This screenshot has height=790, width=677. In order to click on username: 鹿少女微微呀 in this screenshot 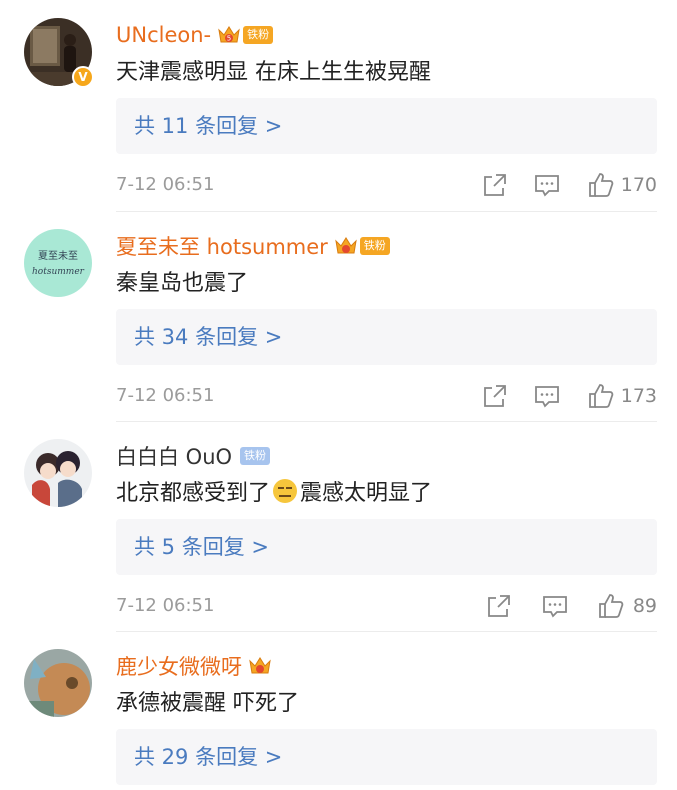, I will do `click(179, 666)`.